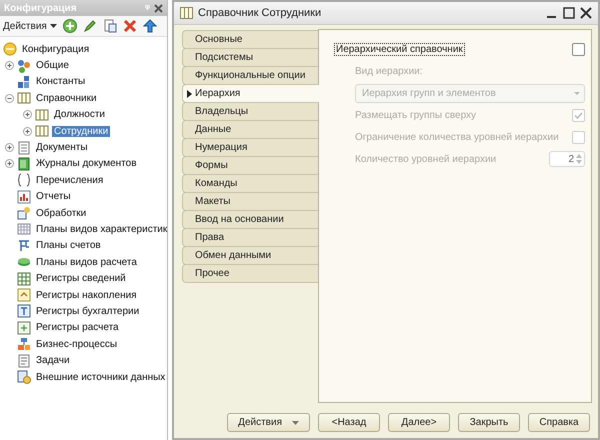 The height and width of the screenshot is (440, 600). Describe the element at coordinates (250, 201) in the screenshot. I see `tab: Макеты` at that location.